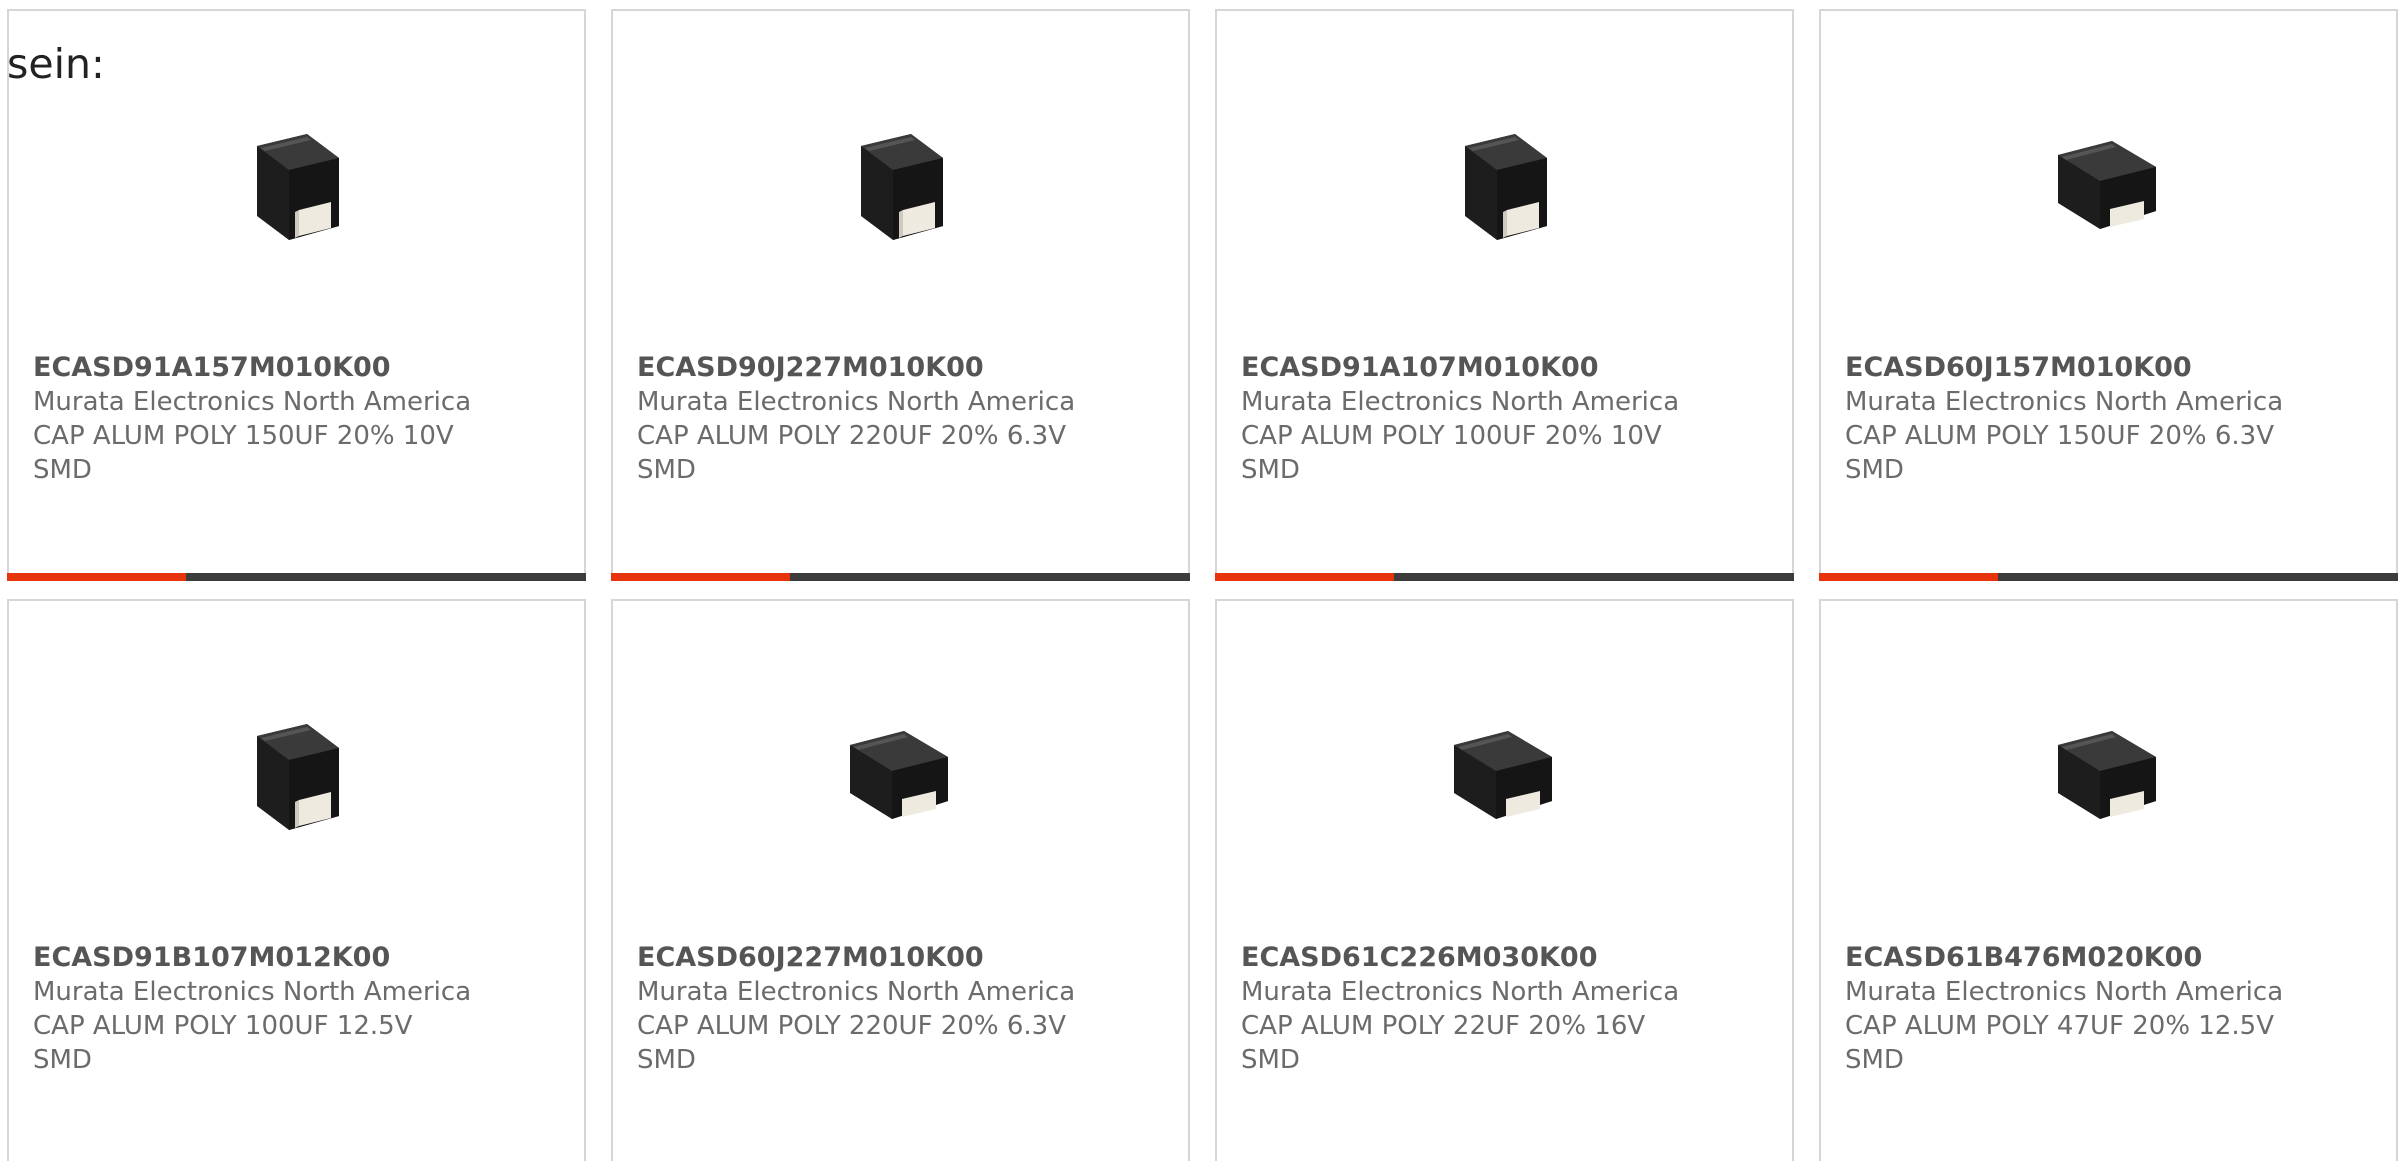 The width and height of the screenshot is (2400, 1161). What do you see at coordinates (872, 958) in the screenshot?
I see `part-number: ECASD60J227M010K00` at bounding box center [872, 958].